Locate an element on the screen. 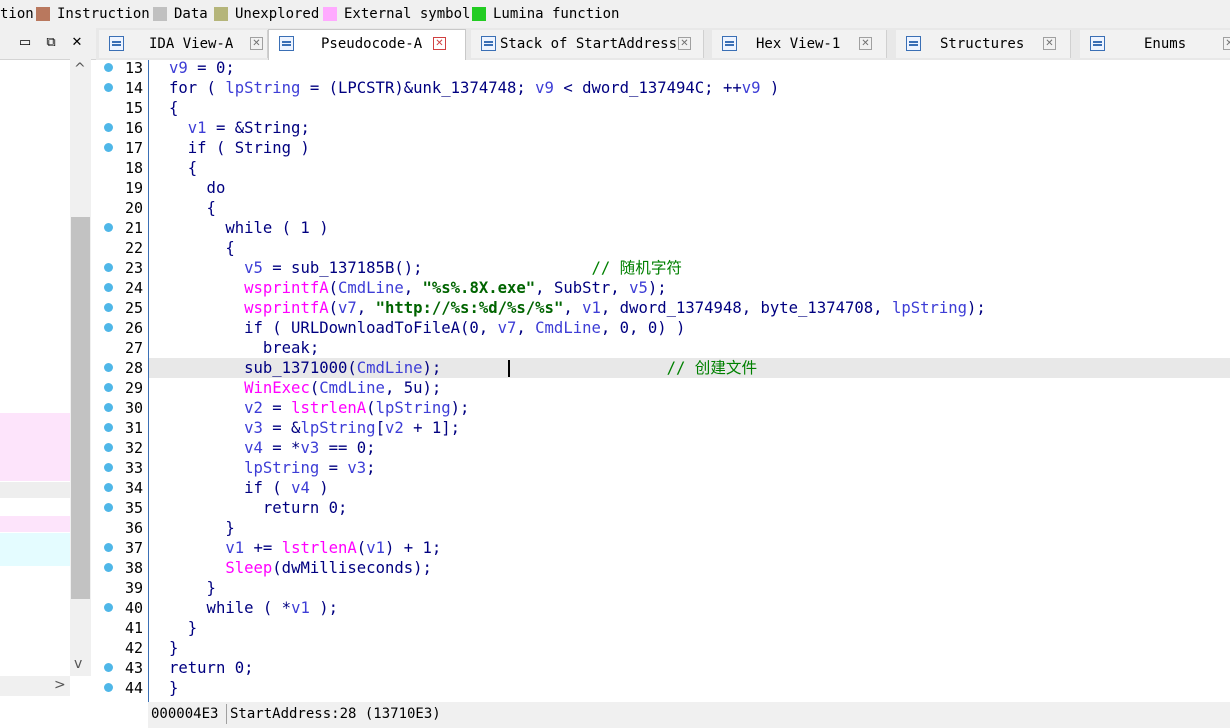 This screenshot has width=1230, height=728. code-text: if ( String ) is located at coordinates (239, 148).